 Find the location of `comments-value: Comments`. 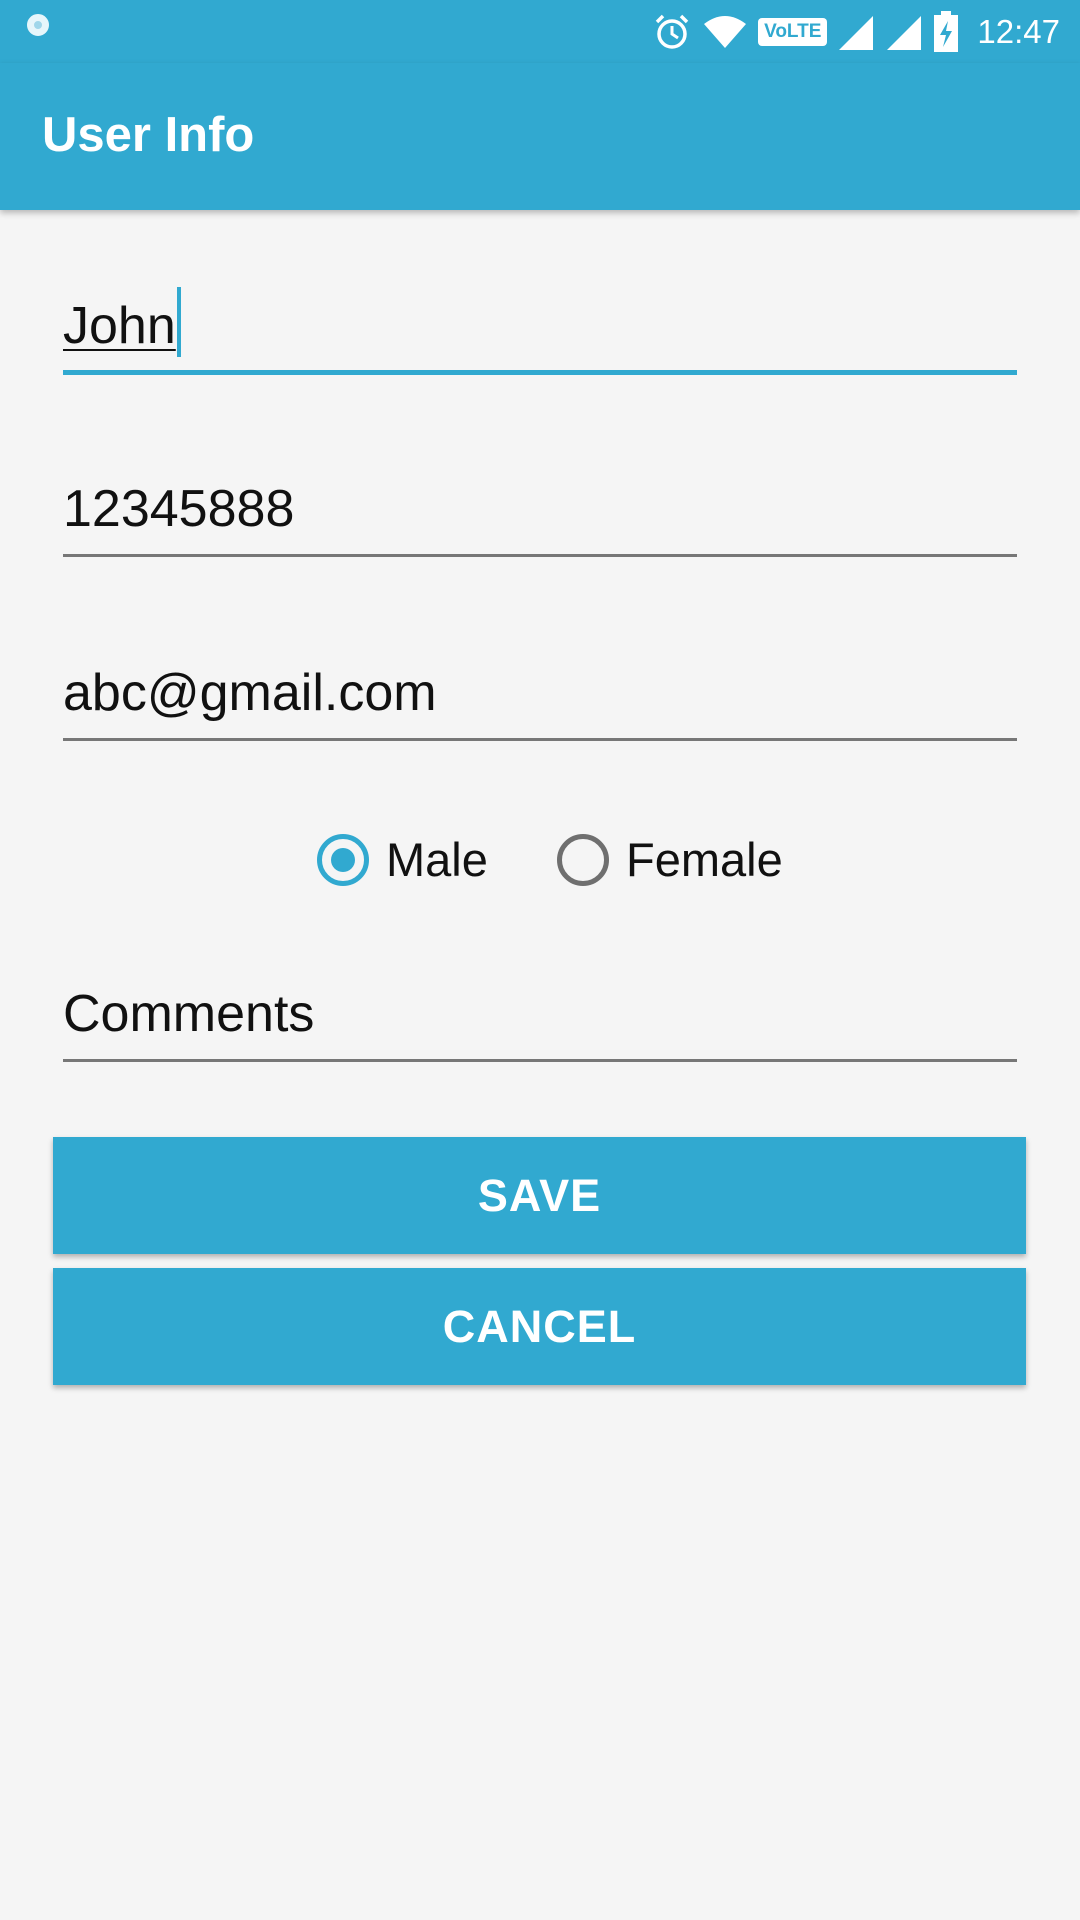

comments-value: Comments is located at coordinates (189, 1014).